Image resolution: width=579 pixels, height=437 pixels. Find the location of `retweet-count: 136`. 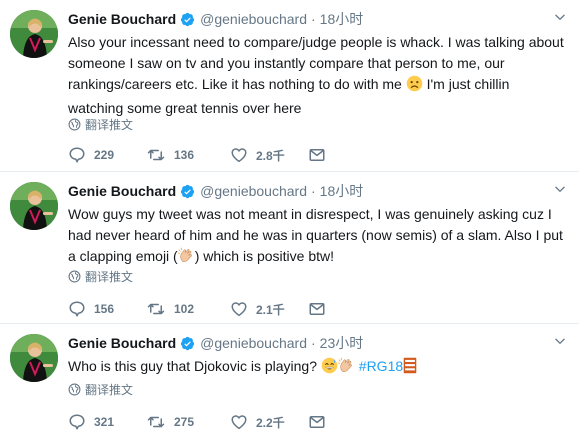

retweet-count: 136 is located at coordinates (184, 155).